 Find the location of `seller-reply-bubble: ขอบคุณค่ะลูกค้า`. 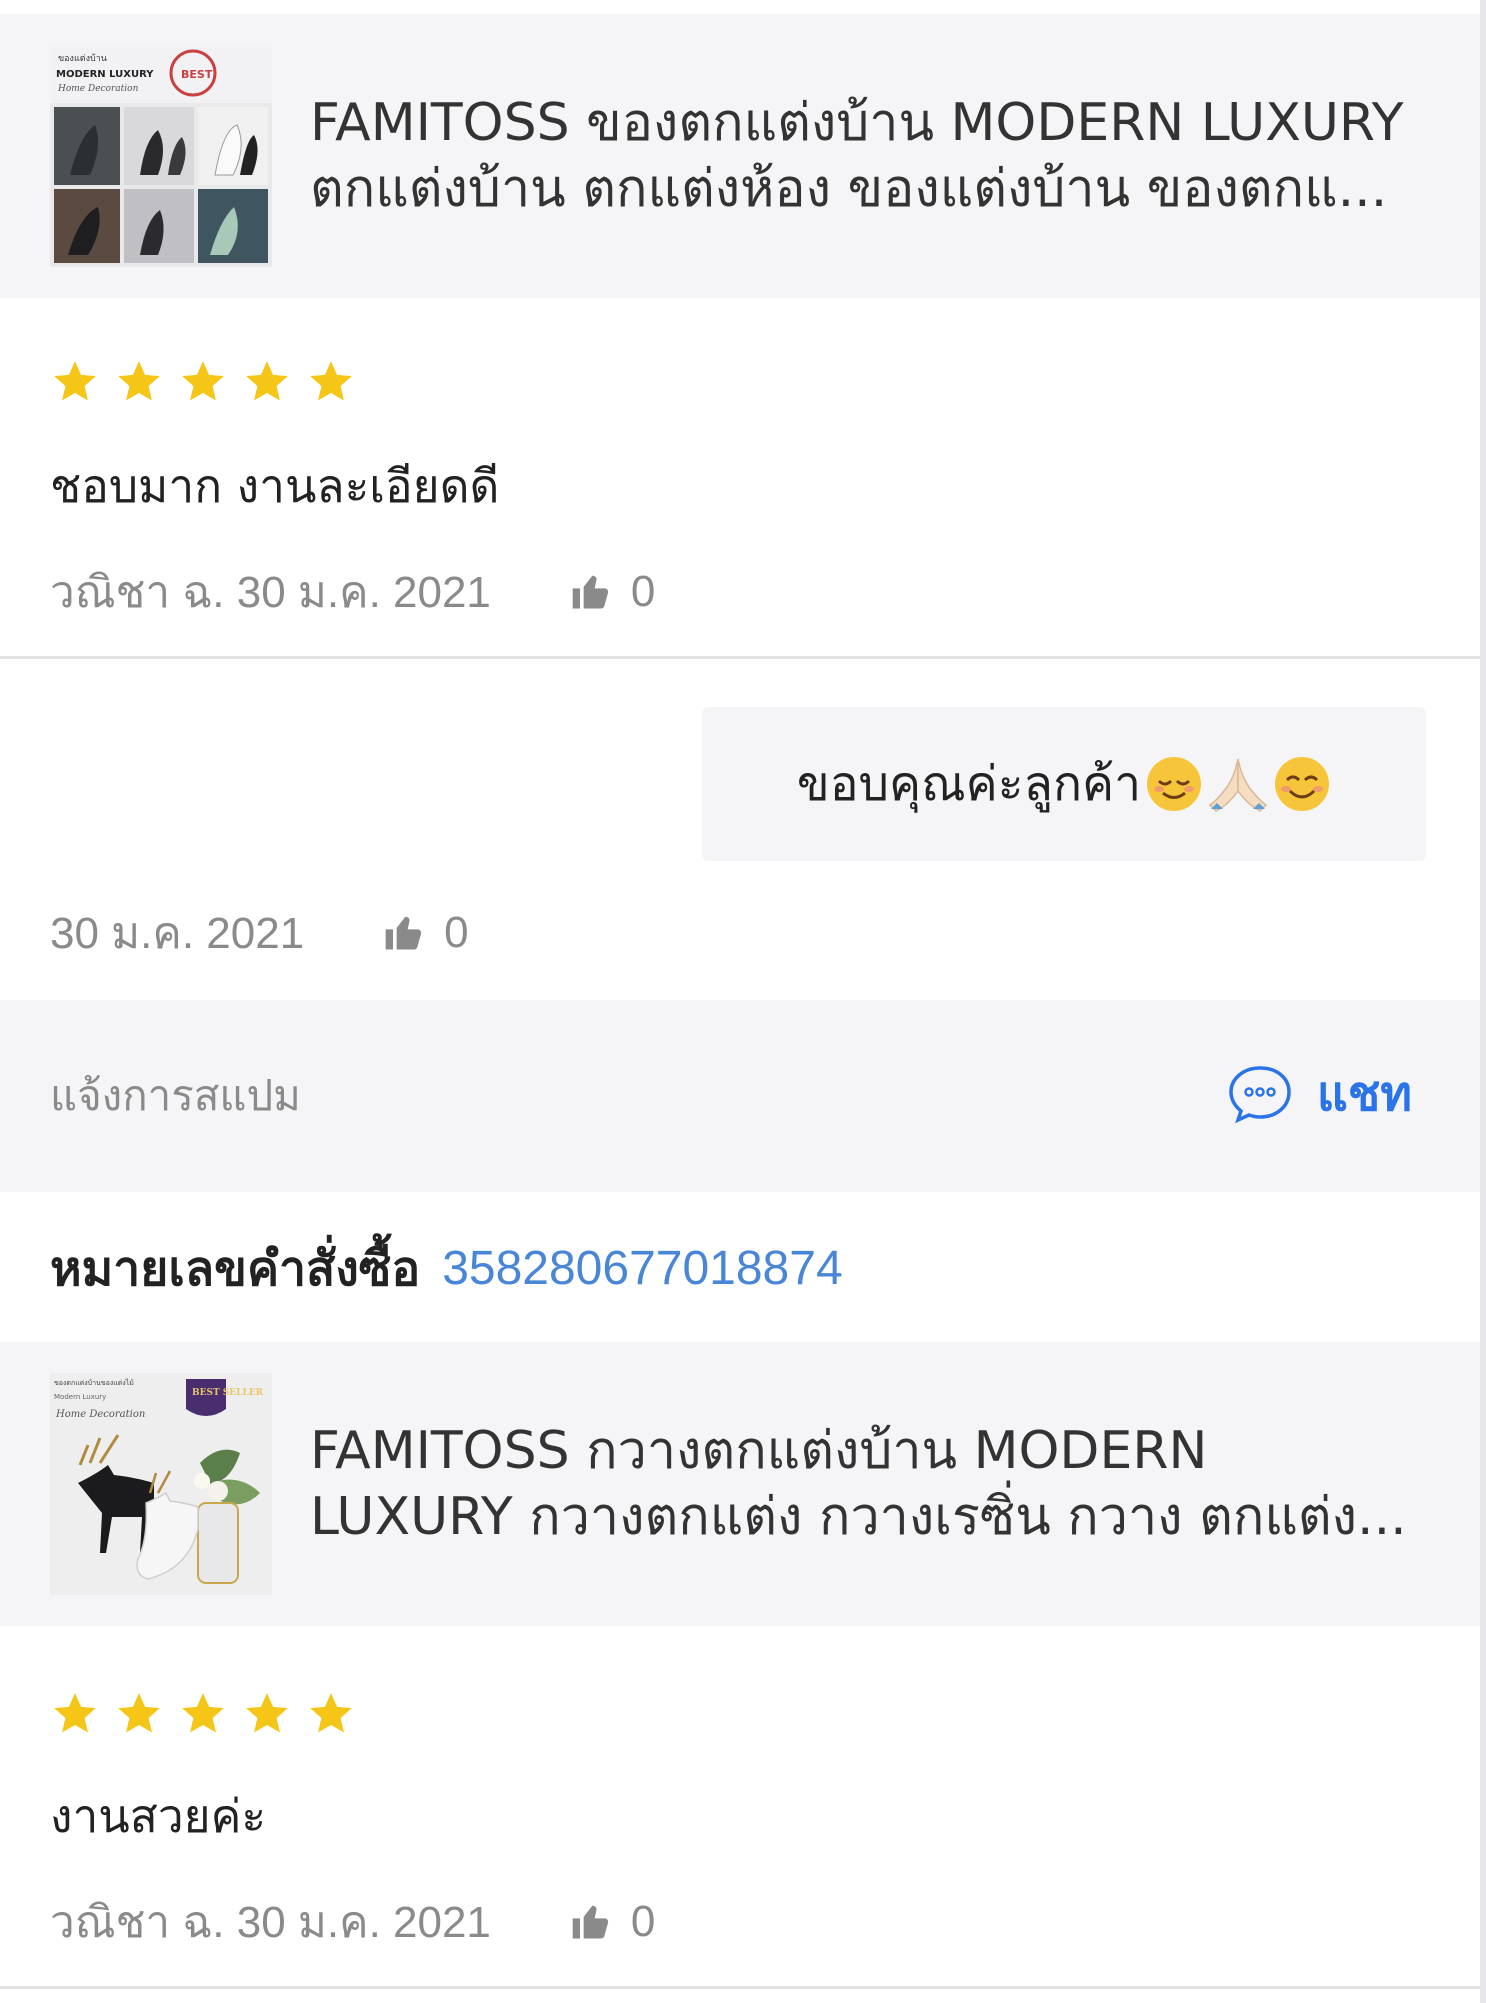

seller-reply-bubble: ขอบคุณค่ะลูกค้า is located at coordinates (1064, 784).